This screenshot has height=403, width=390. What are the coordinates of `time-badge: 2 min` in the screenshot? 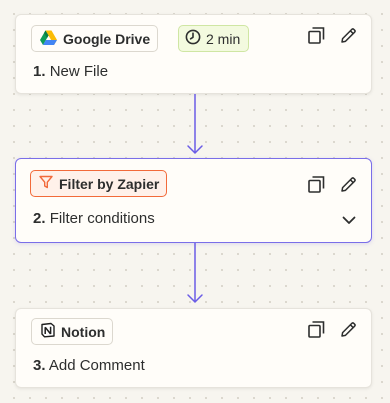 It's located at (214, 38).